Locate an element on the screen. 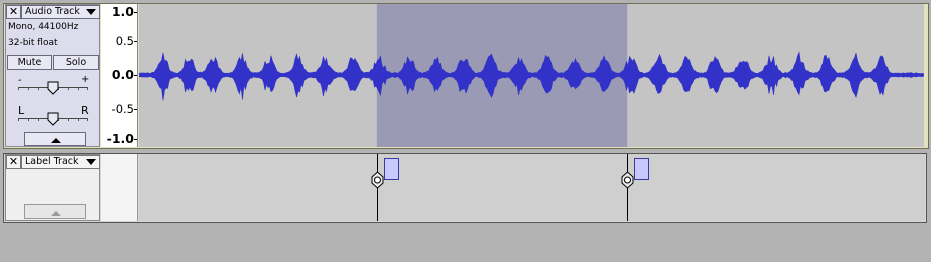 Image resolution: width=931 pixels, height=262 pixels. track-name-menu-button: Label Track is located at coordinates (60, 162).